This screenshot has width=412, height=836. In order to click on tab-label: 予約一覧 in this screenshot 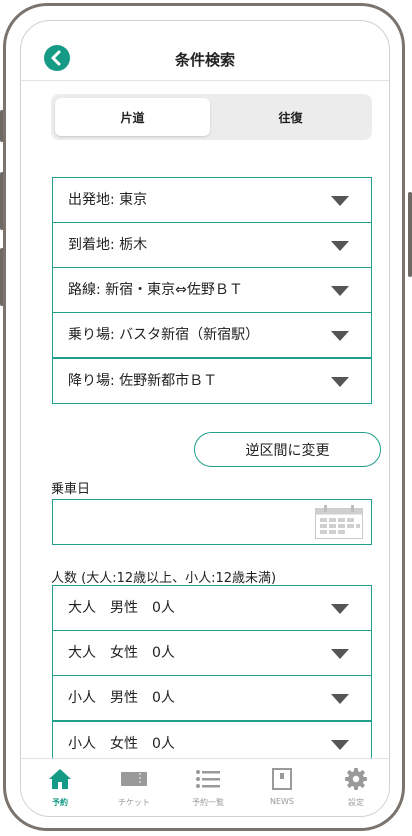, I will do `click(208, 802)`.